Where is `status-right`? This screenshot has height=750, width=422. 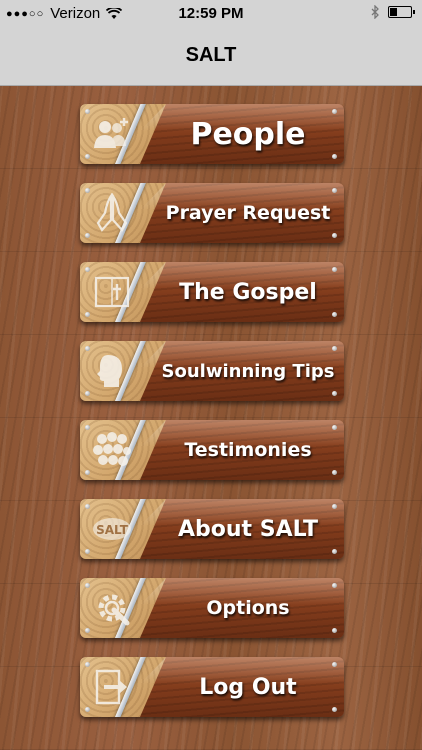
status-right is located at coordinates (393, 12).